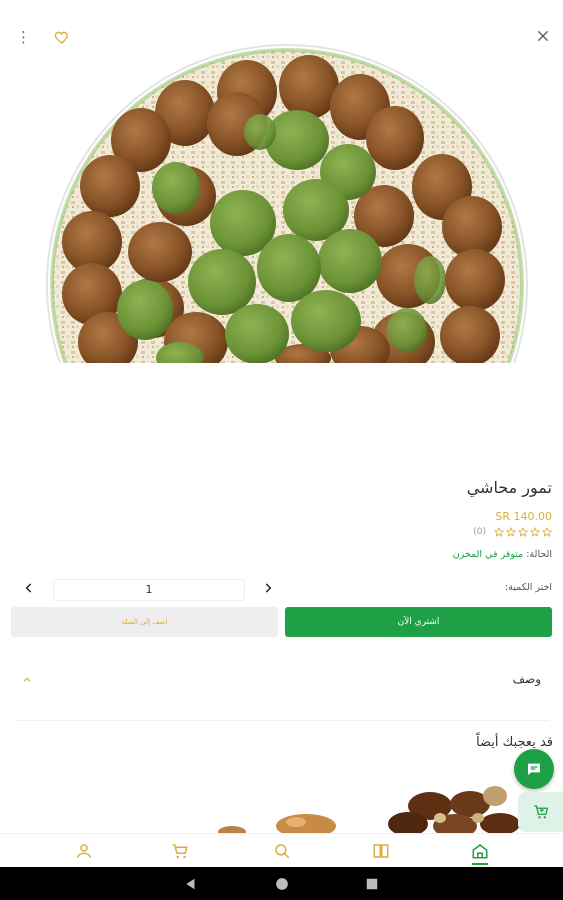  What do you see at coordinates (144, 622) in the screenshot?
I see `add-to-cart-button: اضف إلى السلة` at bounding box center [144, 622].